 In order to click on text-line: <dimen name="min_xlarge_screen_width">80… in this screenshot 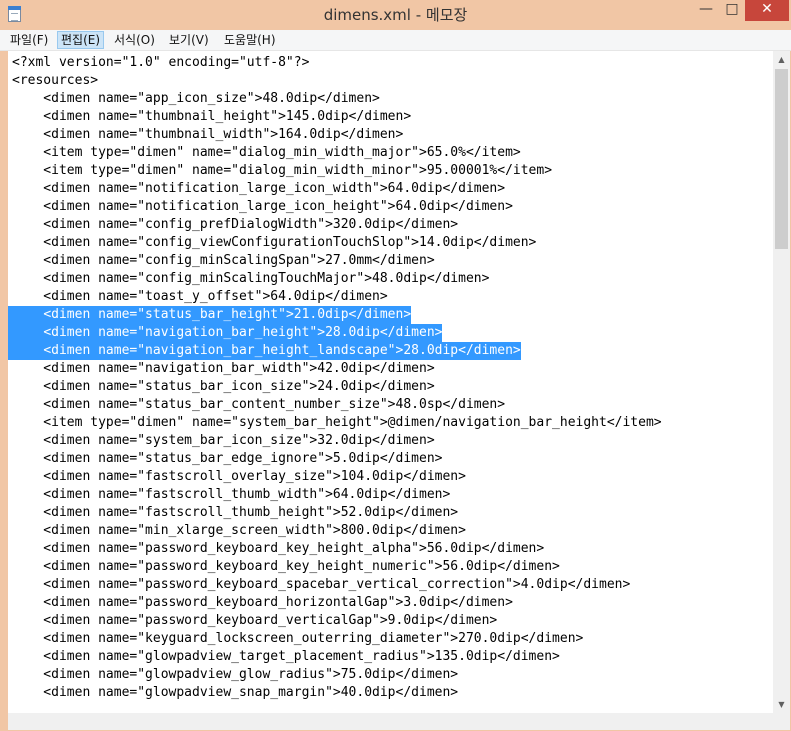, I will do `click(337, 531)`.